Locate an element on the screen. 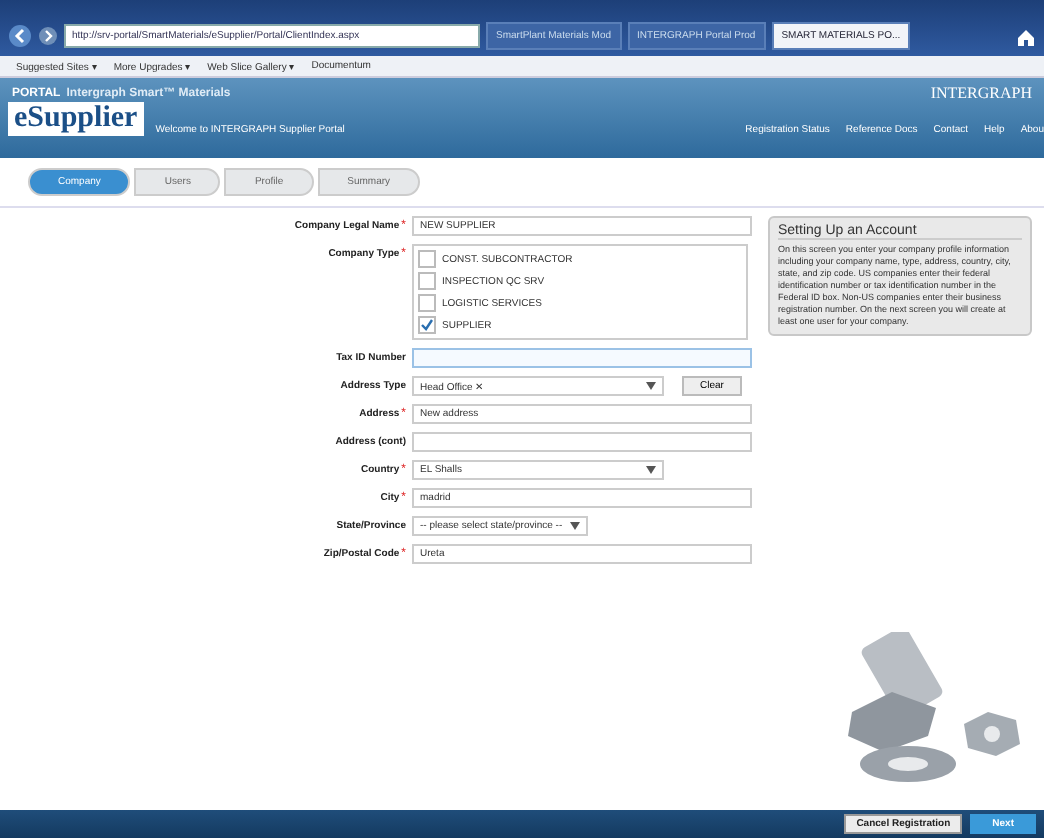  home-icon is located at coordinates (1026, 36).